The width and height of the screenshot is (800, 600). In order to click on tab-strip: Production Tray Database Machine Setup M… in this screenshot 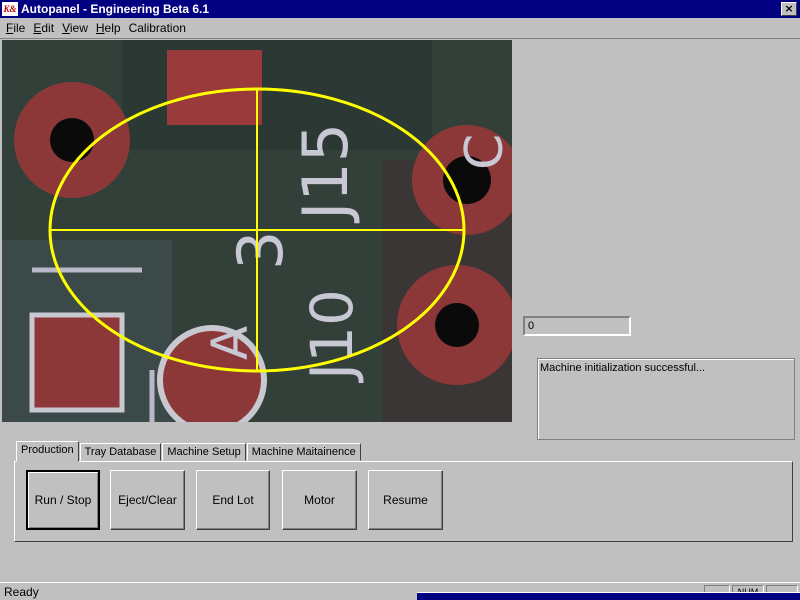, I will do `click(189, 451)`.